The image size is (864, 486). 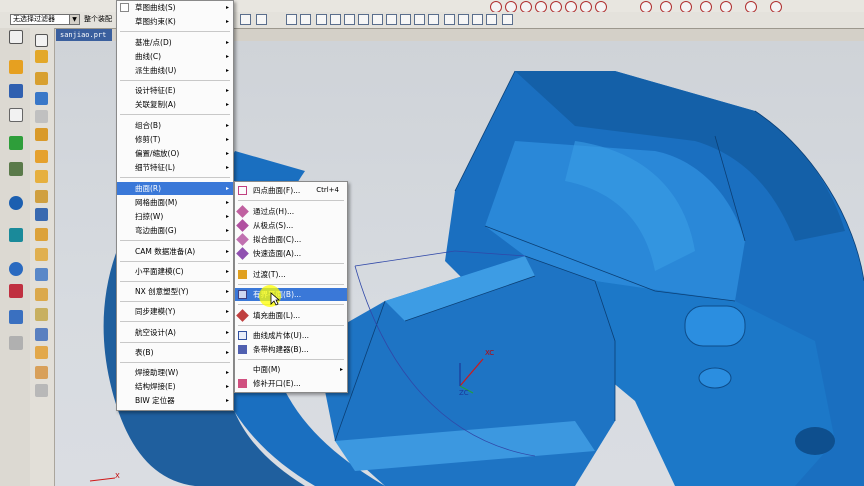 I want to click on select-icon, so click(x=245, y=19).